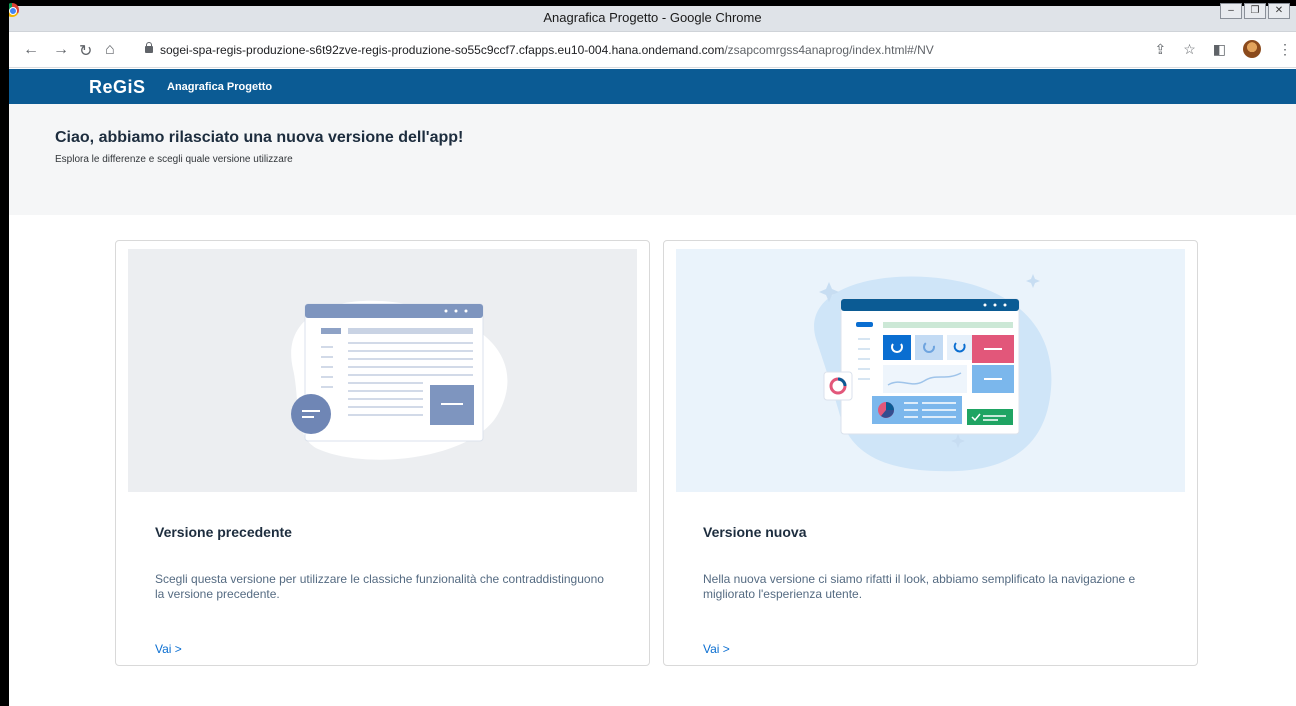  What do you see at coordinates (168, 649) in the screenshot?
I see `previous-version-link: Vai >` at bounding box center [168, 649].